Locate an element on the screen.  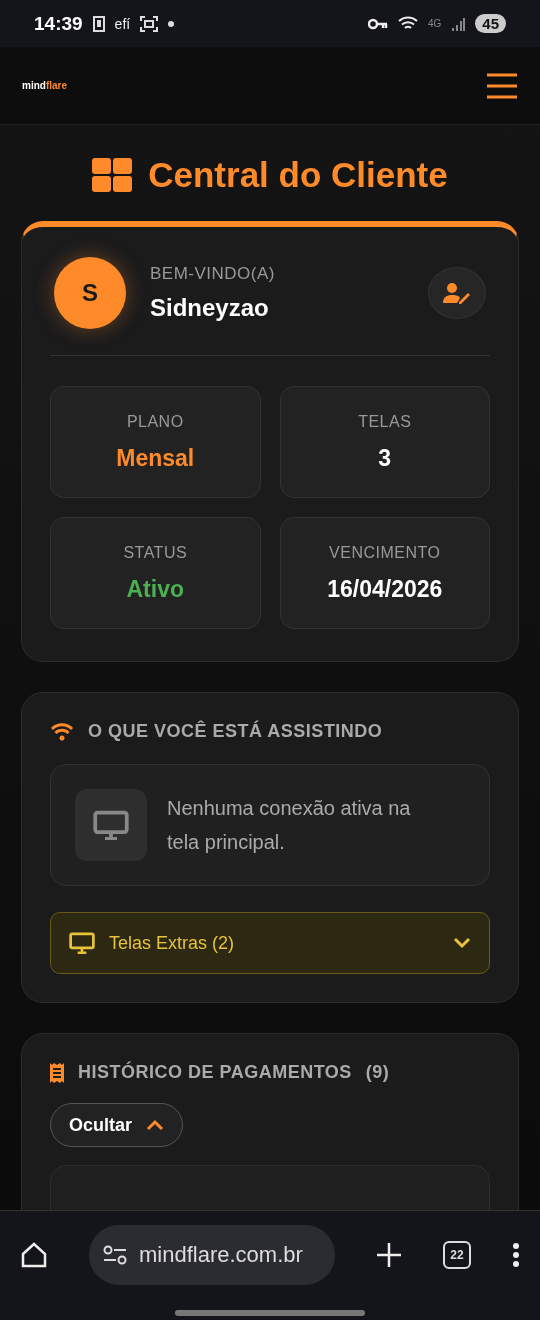
stat-value: Mensal is located at coordinates (155, 458).